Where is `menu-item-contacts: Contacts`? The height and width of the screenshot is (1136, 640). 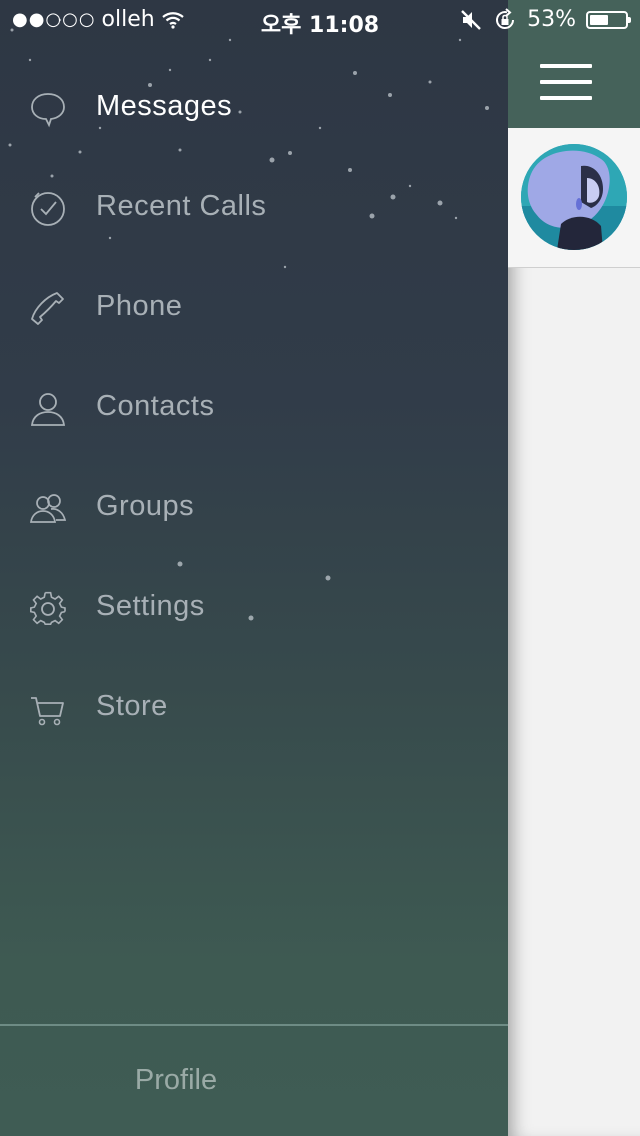 menu-item-contacts: Contacts is located at coordinates (254, 408).